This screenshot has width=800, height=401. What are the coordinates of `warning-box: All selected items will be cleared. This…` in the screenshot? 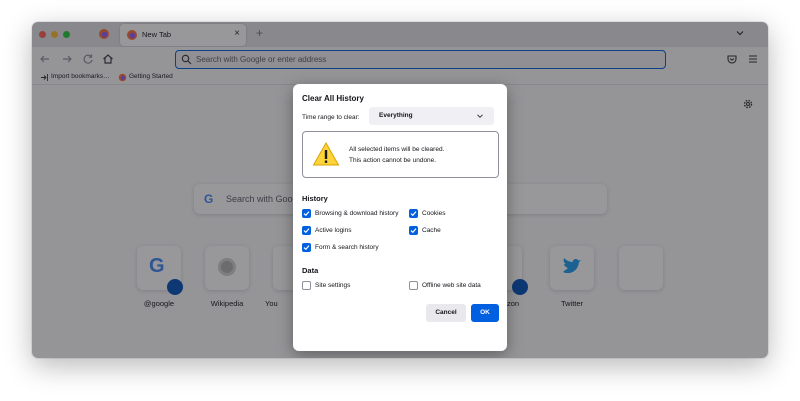 It's located at (400, 154).